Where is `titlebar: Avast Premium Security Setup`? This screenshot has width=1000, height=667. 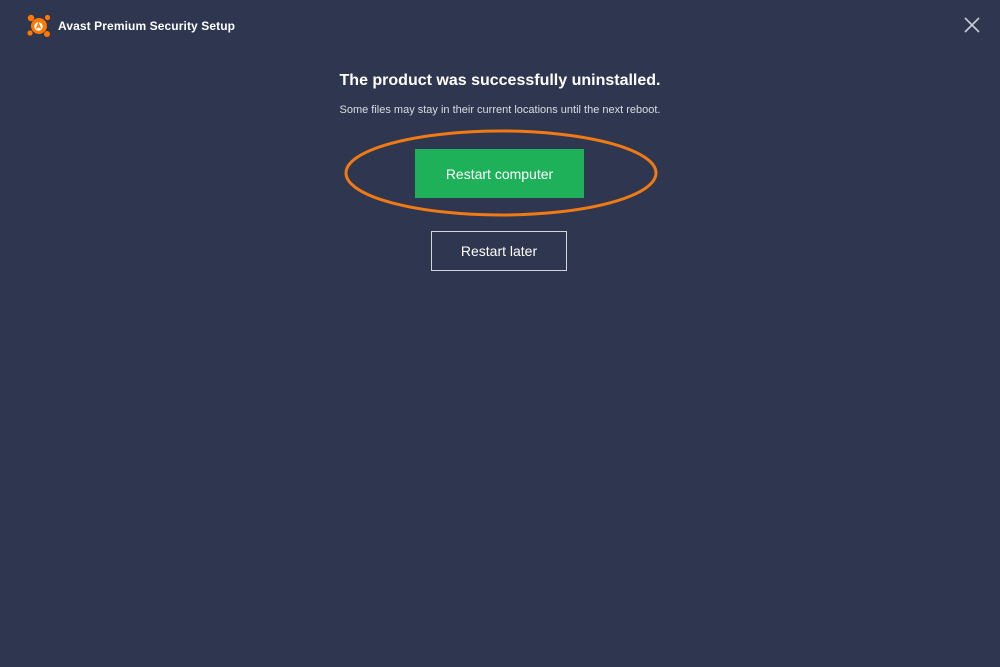
titlebar: Avast Premium Security Setup is located at coordinates (500, 26).